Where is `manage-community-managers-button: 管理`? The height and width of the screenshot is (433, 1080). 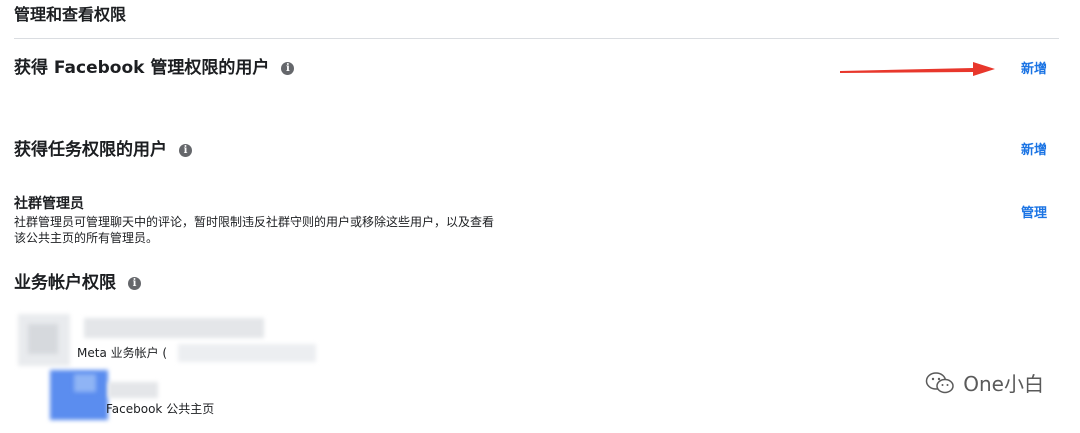
manage-community-managers-button: 管理 is located at coordinates (1034, 214).